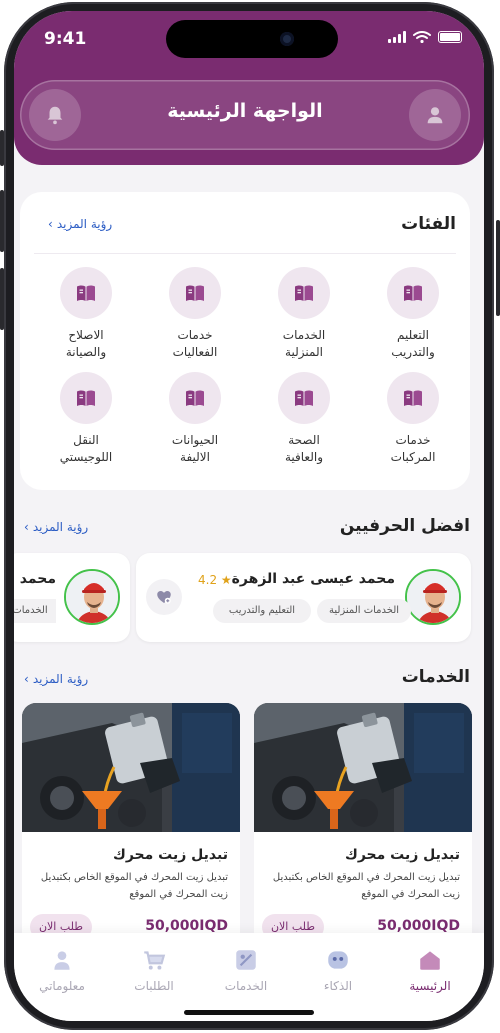 The width and height of the screenshot is (500, 1033). What do you see at coordinates (62, 960) in the screenshot?
I see `profile-icon` at bounding box center [62, 960].